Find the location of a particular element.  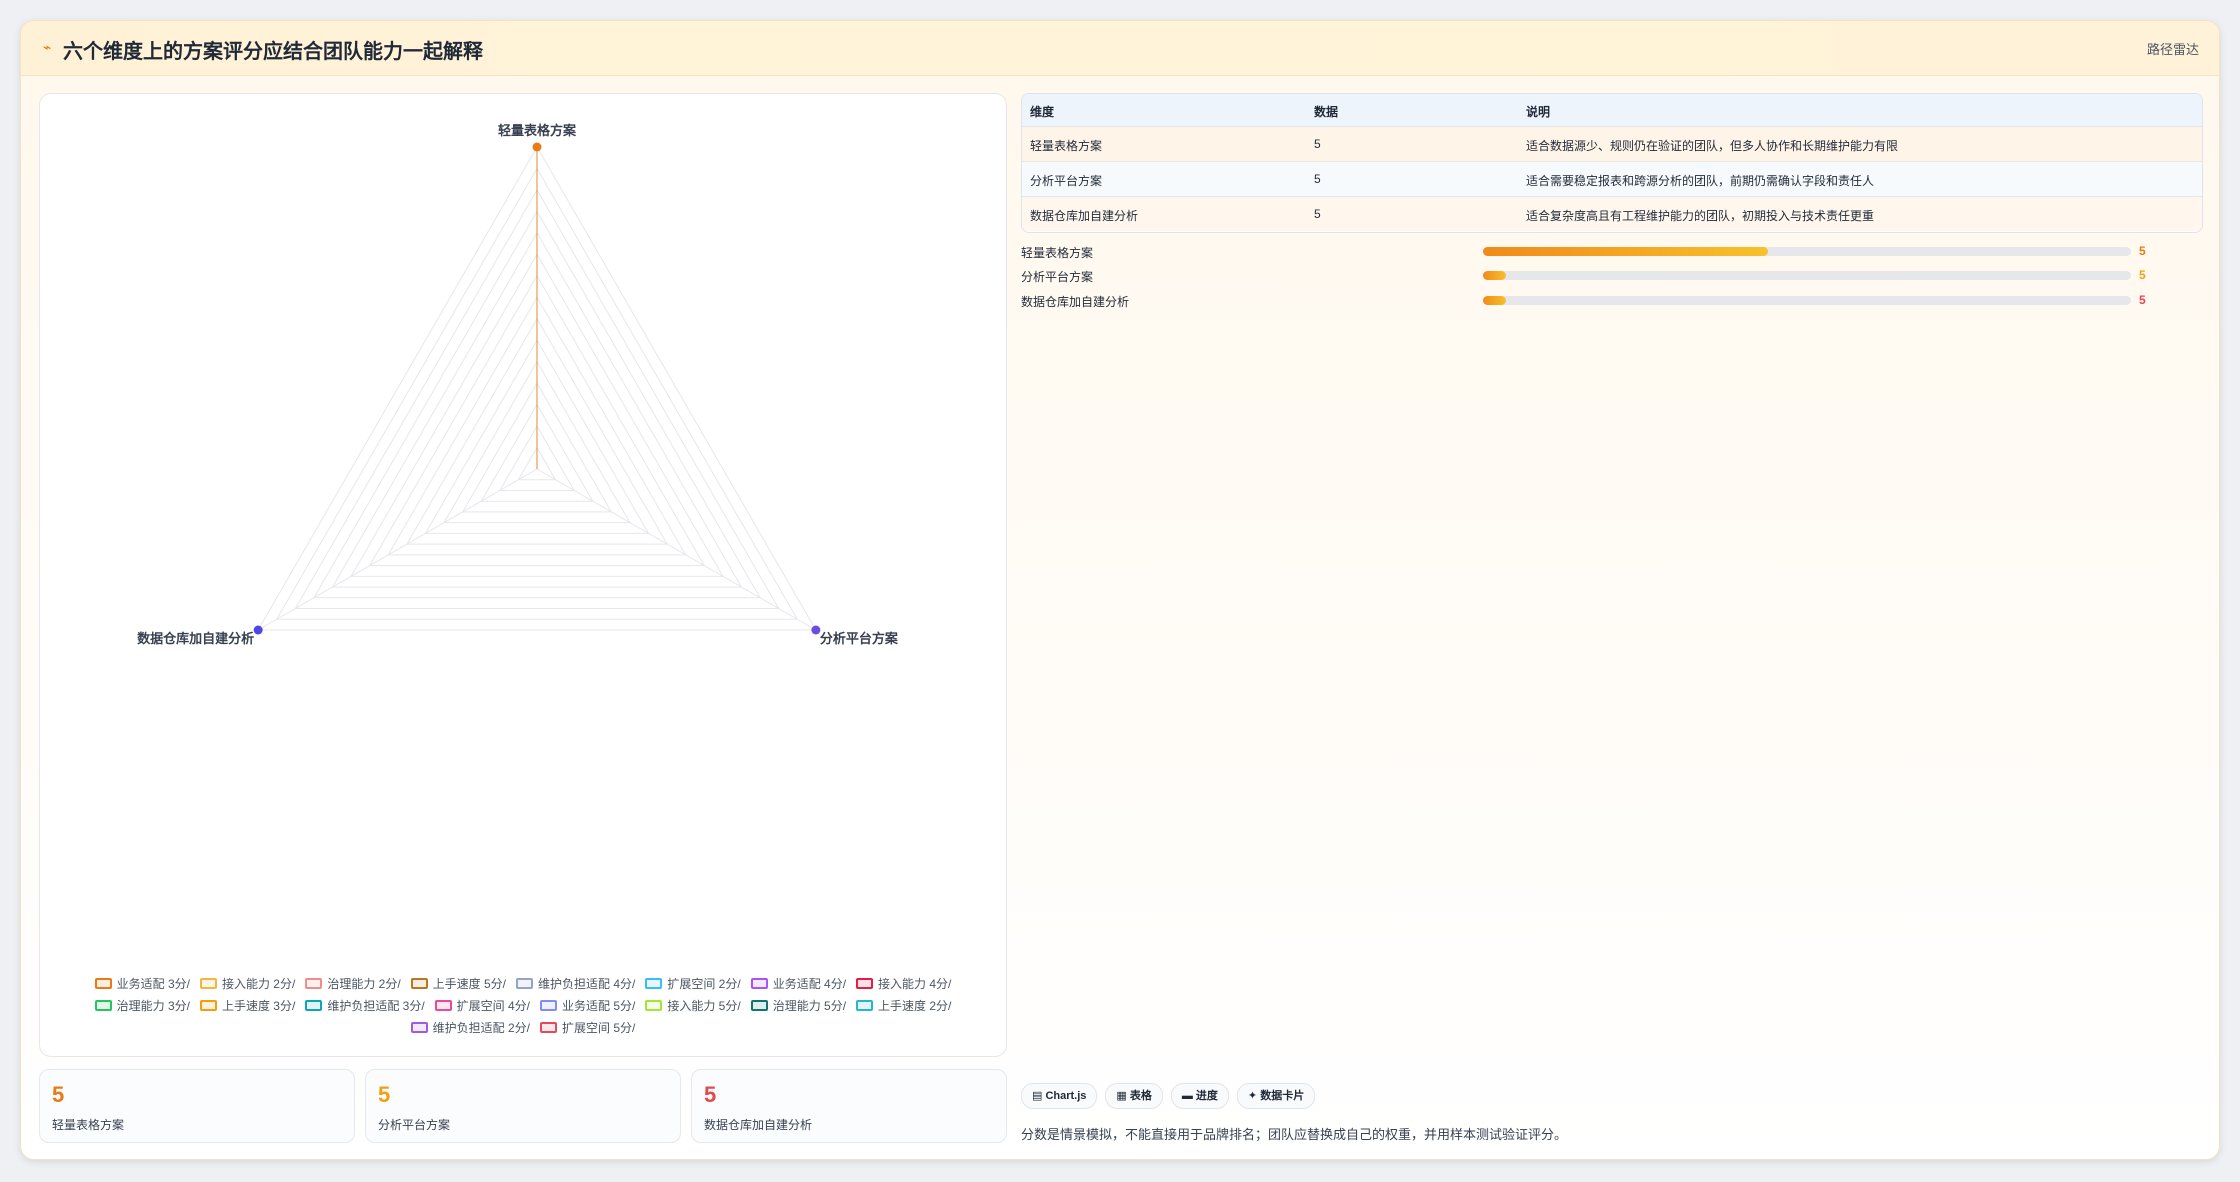

kpi-label: 轻量表格方案 is located at coordinates (88, 1125).